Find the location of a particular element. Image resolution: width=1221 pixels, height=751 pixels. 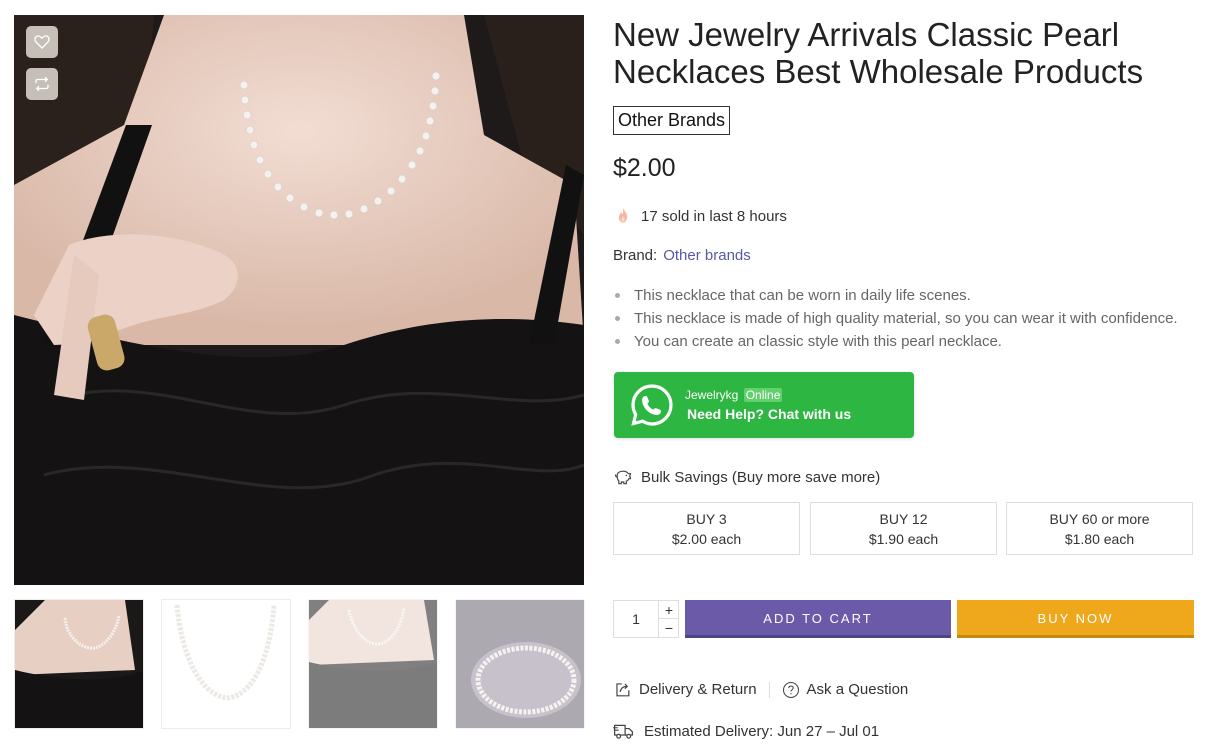

brand-label: Brand: is located at coordinates (635, 255).